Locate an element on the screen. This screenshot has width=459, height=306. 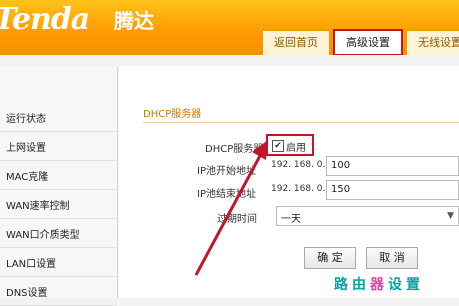
annotation-arrow is located at coordinates (231, 208).